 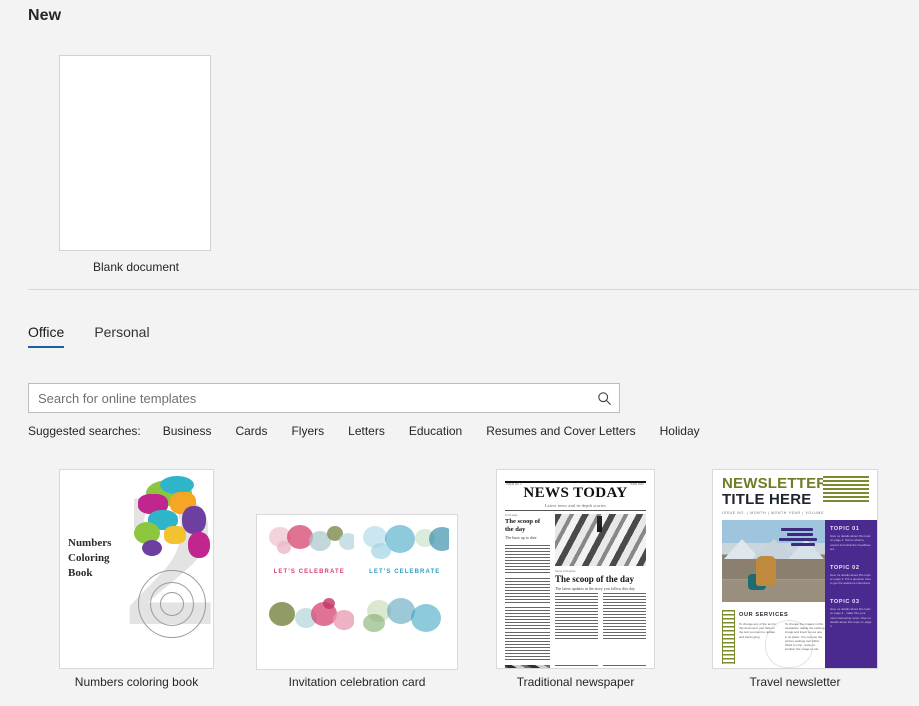 What do you see at coordinates (307, 431) in the screenshot?
I see `suggested-link-flyers: Flyers` at bounding box center [307, 431].